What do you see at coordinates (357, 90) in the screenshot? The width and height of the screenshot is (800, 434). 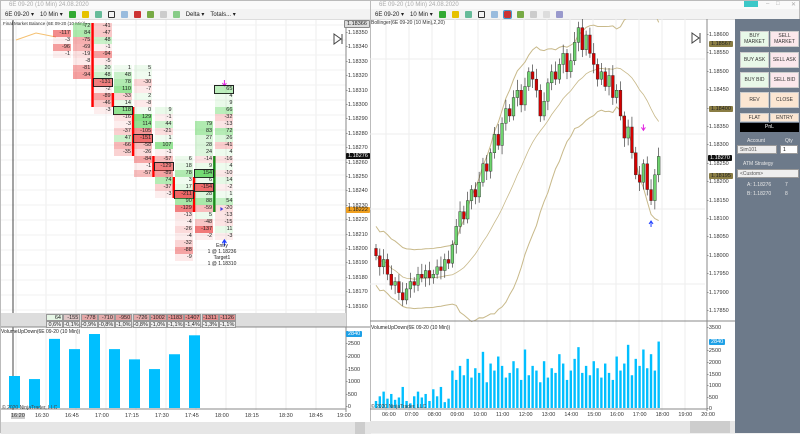 I see `price-tick: -1.18310` at bounding box center [357, 90].